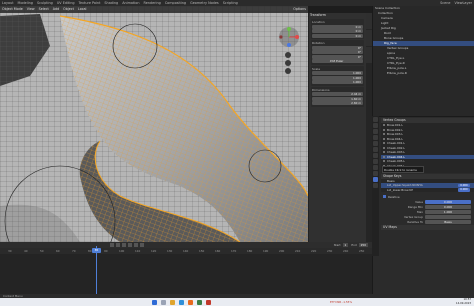 Image resolution: width=474 pixels, height=306 pixels. What do you see at coordinates (154, 302) in the screenshot?
I see `windows-start-icon` at bounding box center [154, 302].